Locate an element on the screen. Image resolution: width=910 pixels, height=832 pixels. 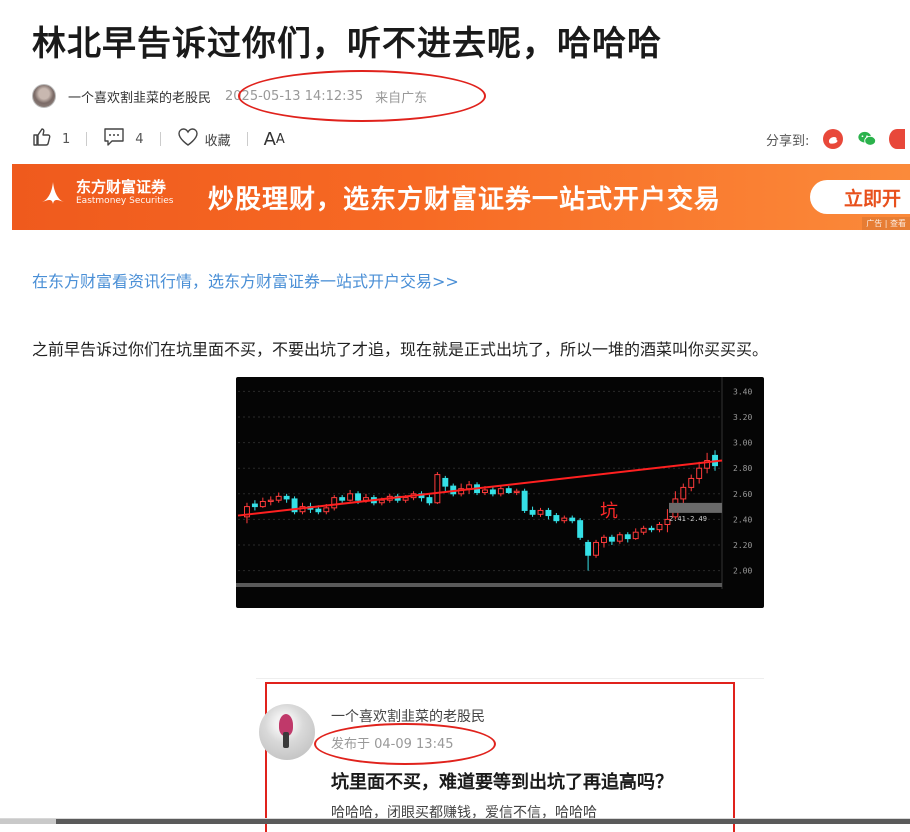
article-toolbar: 1 4 收藏 AA is located at coordinates (158, 139).